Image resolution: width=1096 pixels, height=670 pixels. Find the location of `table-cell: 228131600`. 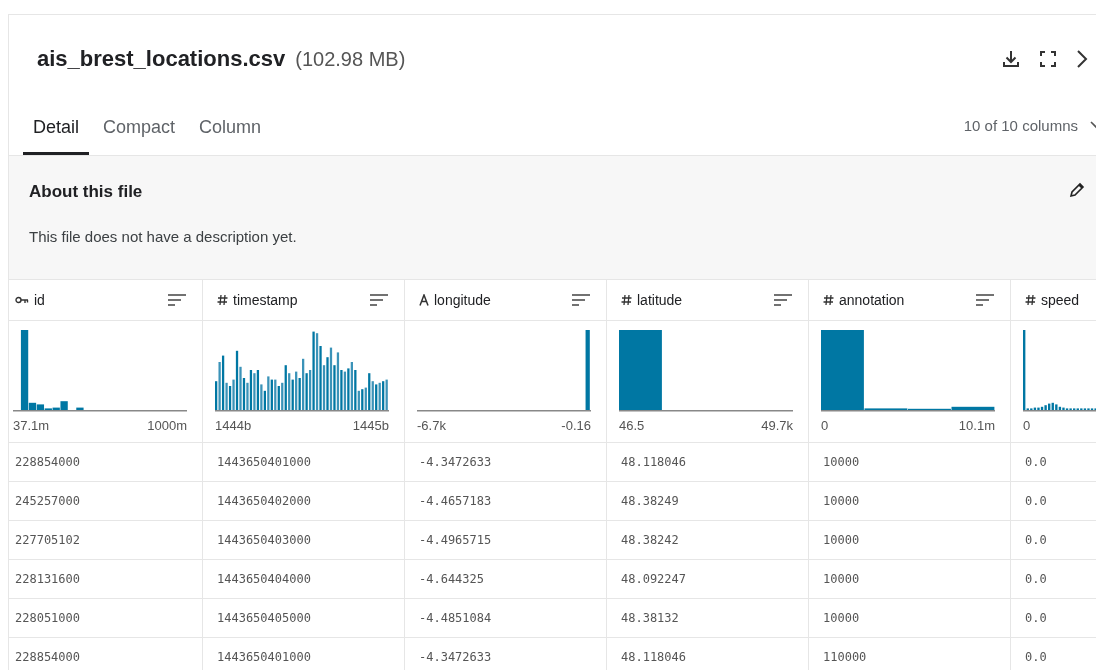

table-cell: 228131600 is located at coordinates (48, 579).